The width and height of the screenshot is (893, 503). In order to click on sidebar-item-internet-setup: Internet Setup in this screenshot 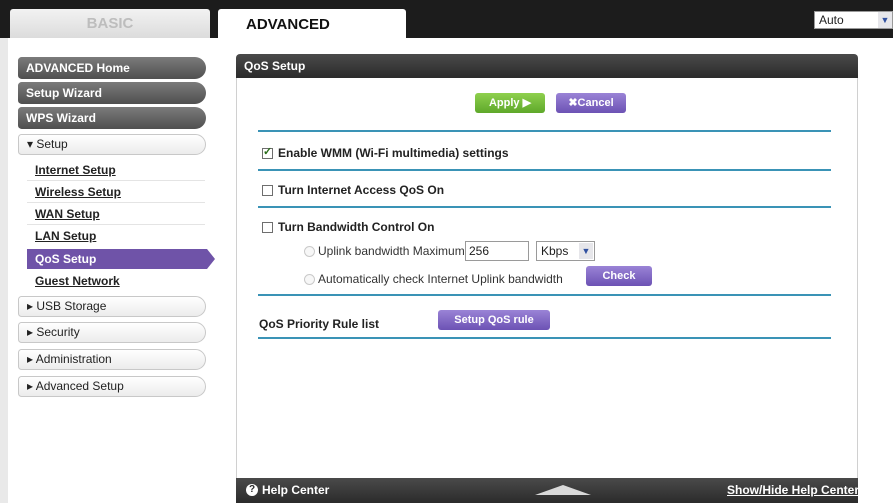, I will do `click(75, 170)`.